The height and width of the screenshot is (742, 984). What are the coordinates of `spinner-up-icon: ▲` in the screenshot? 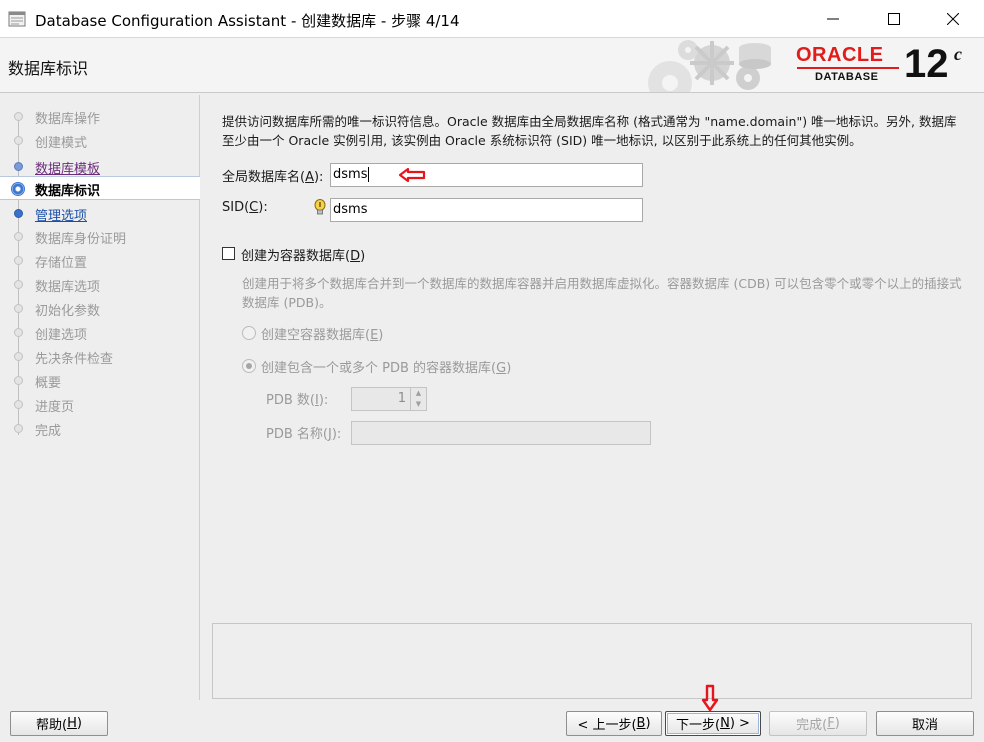 It's located at (418, 392).